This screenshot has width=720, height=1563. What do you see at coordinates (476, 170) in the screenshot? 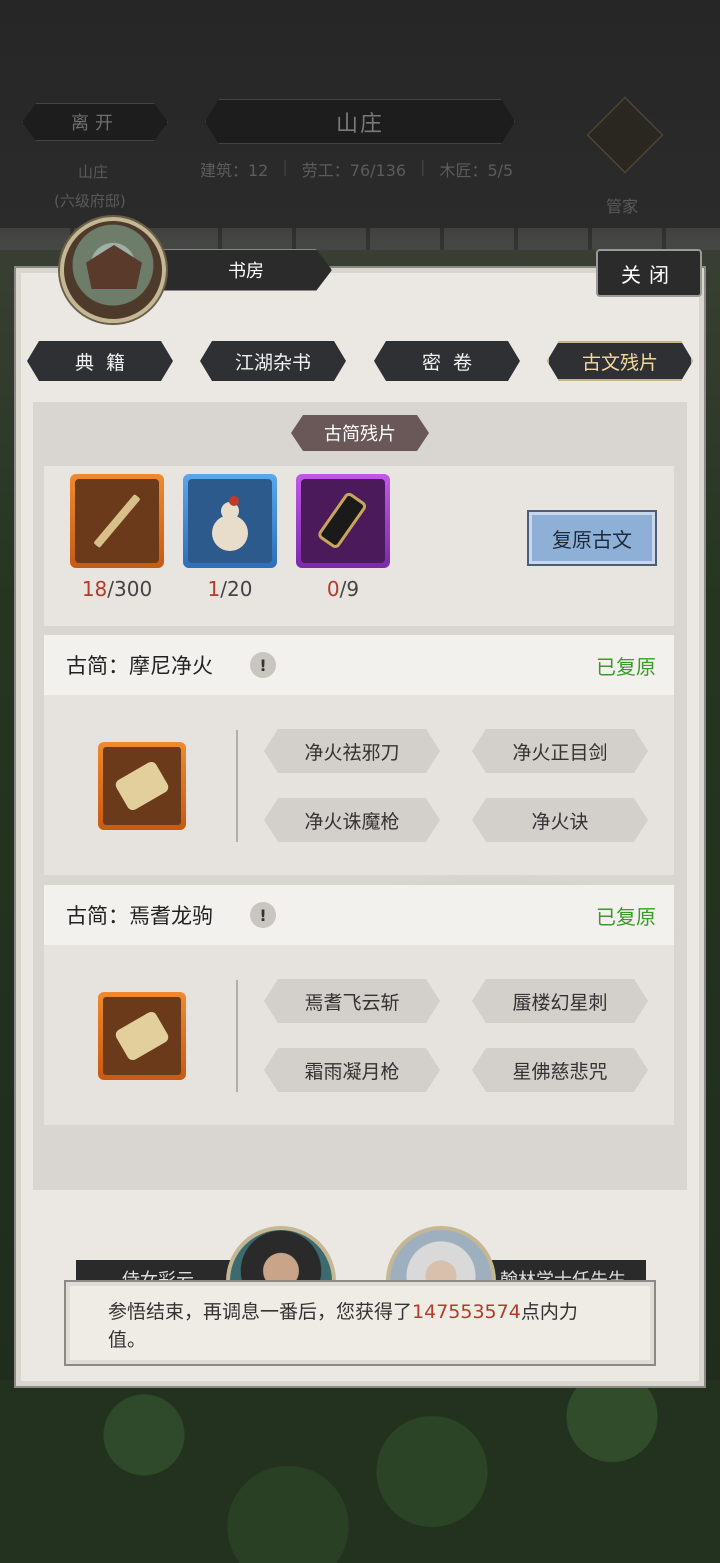
I see `stat-carpenters: 木匠：5/5` at bounding box center [476, 170].